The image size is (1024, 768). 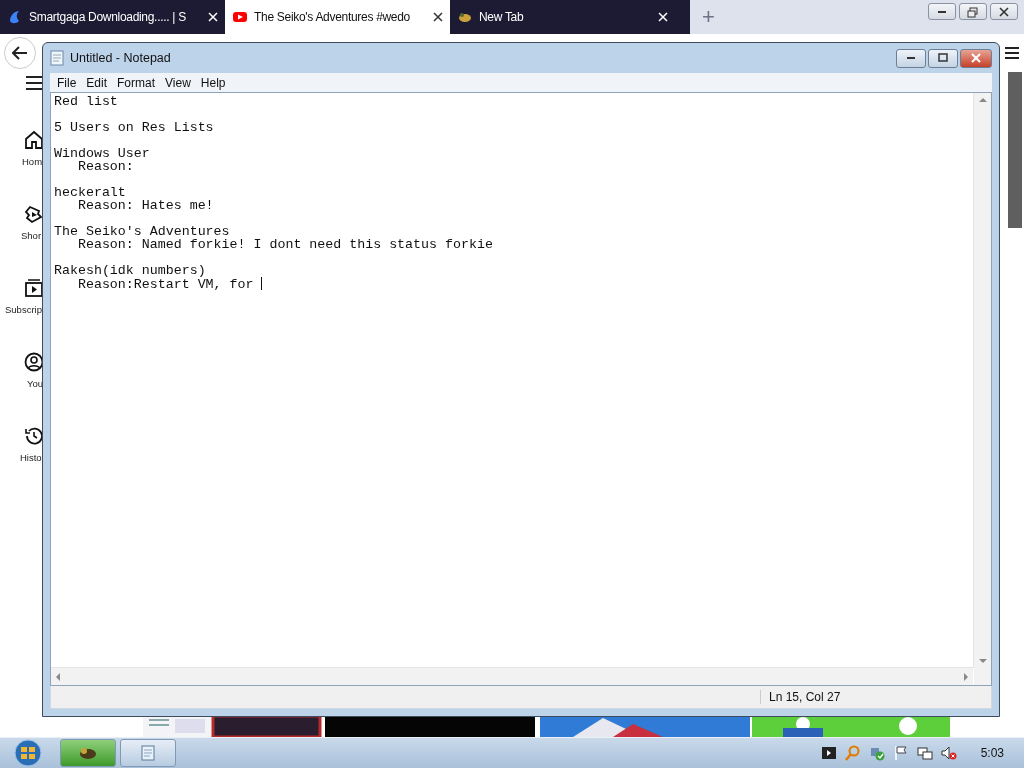 I want to click on muted-volume-icon, so click(x=948, y=753).